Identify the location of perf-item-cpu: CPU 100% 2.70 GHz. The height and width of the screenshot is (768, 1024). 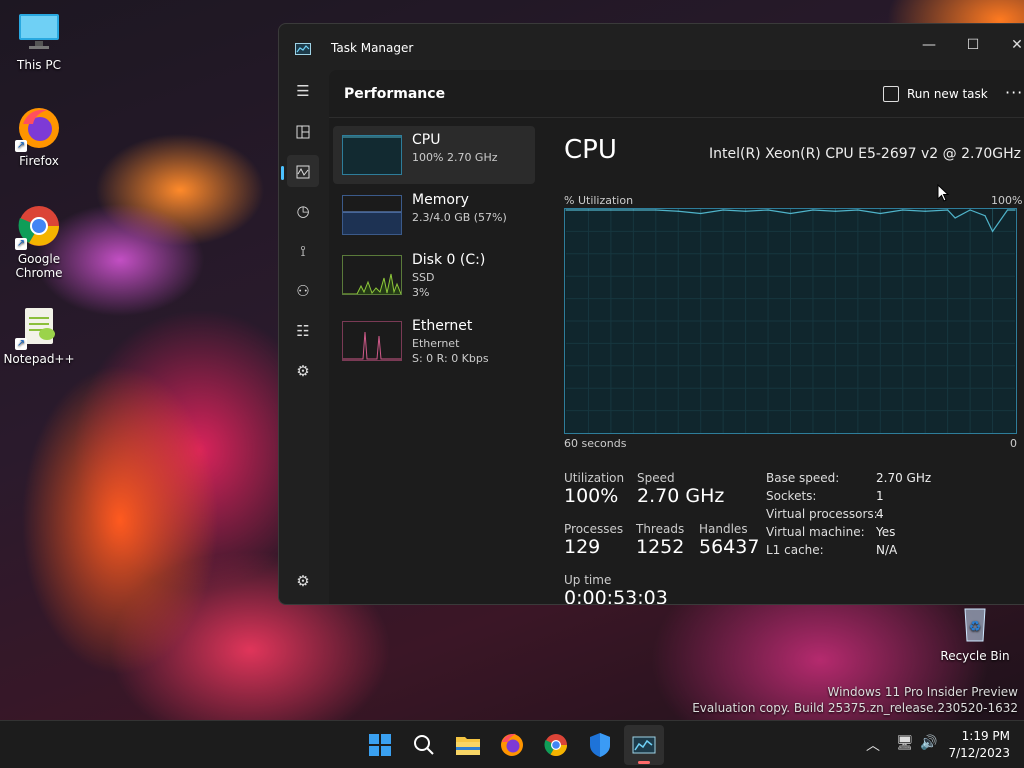
(434, 155).